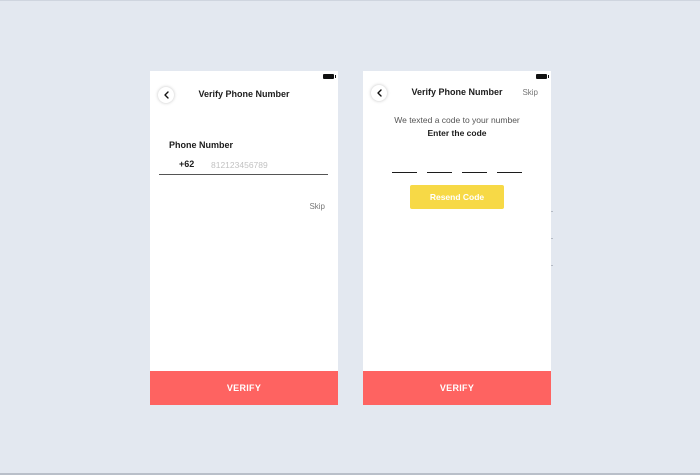 The height and width of the screenshot is (475, 700). What do you see at coordinates (350, 0) in the screenshot?
I see `top-divider` at bounding box center [350, 0].